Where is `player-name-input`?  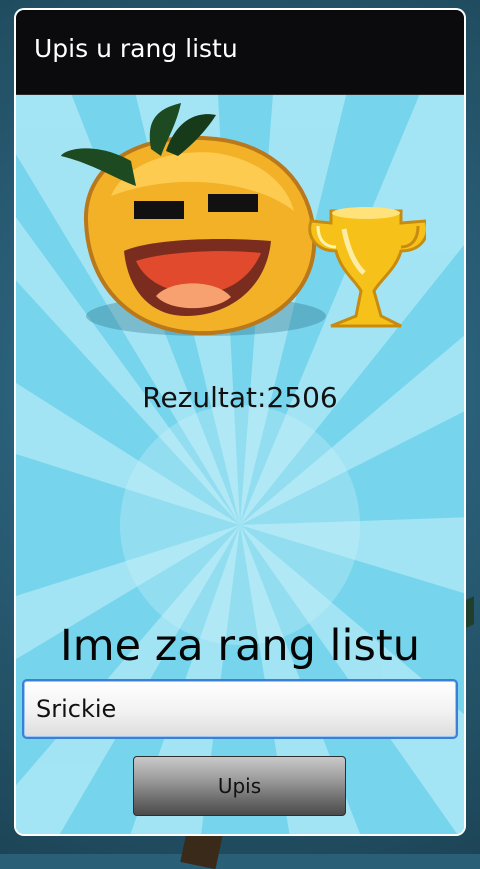 player-name-input is located at coordinates (240, 709).